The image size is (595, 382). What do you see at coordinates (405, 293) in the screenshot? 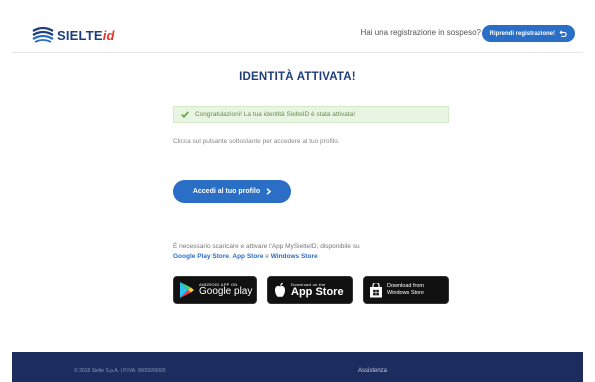
I see `windows-badge-line2: Windows Store` at bounding box center [405, 293].